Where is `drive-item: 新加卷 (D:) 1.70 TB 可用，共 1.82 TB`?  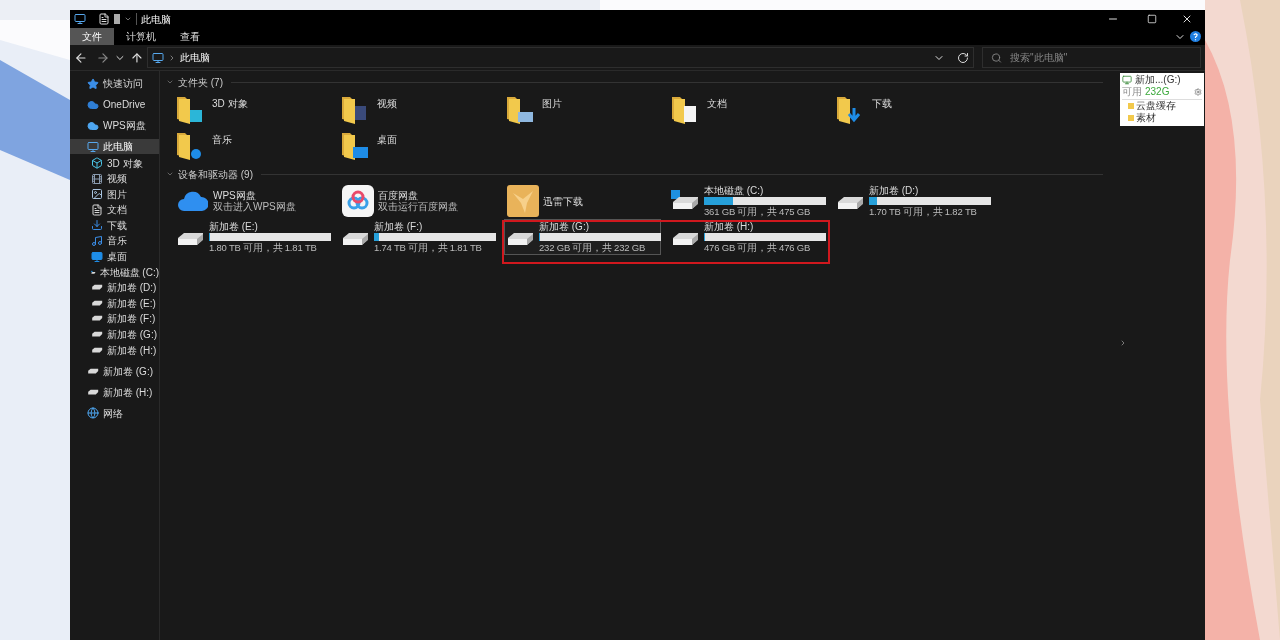
drive-item: 新加卷 (D:) 1.70 TB 可用，共 1.82 TB is located at coordinates (912, 201).